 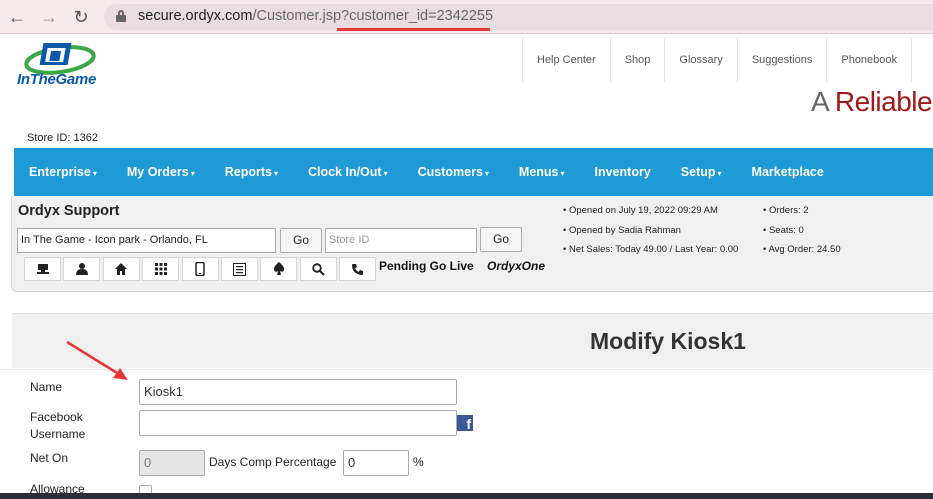 What do you see at coordinates (783, 230) in the screenshot?
I see `stat-seats: • Seats: 0` at bounding box center [783, 230].